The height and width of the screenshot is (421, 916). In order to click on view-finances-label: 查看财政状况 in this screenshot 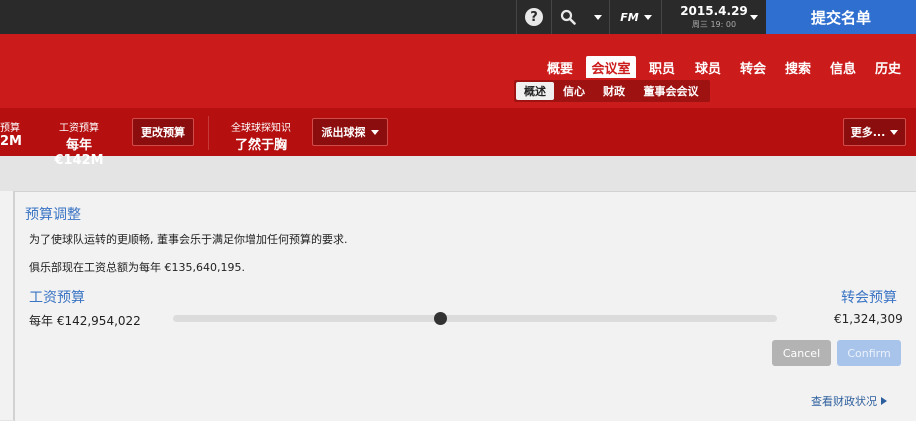, I will do `click(844, 401)`.